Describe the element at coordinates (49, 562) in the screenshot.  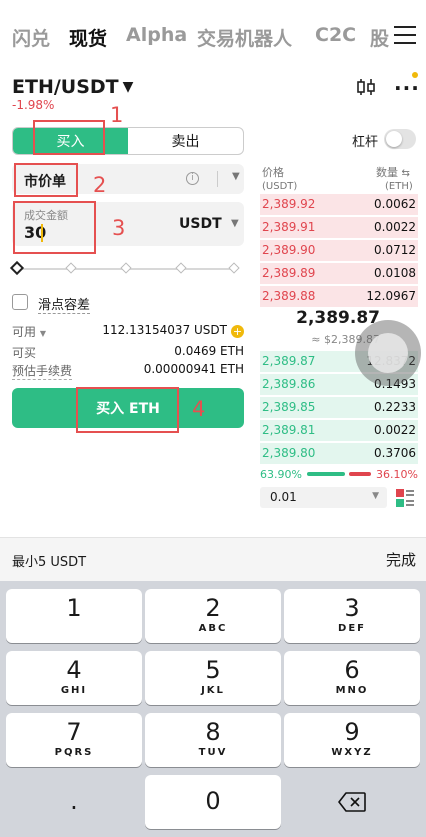
I see `min-amount-hint: 最小5 USDT` at that location.